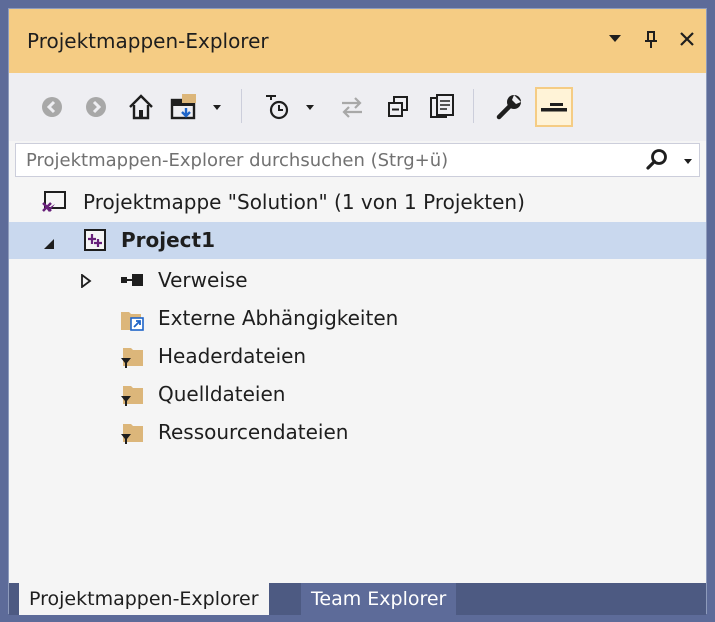 The height and width of the screenshot is (622, 715). I want to click on forward-button, so click(96, 107).